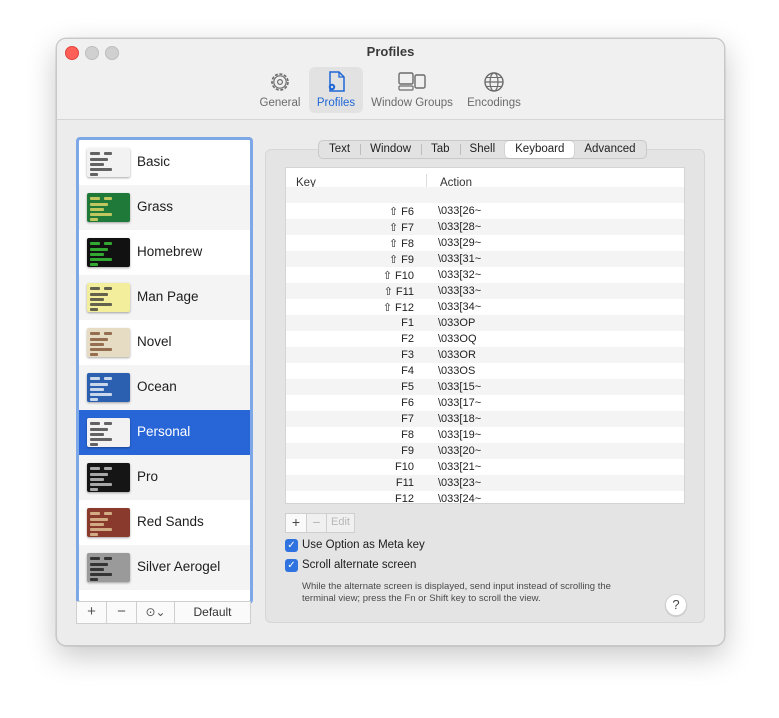 This screenshot has width=779, height=718. Describe the element at coordinates (316, 523) in the screenshot. I see `remove-key-mapping-button: −` at that location.